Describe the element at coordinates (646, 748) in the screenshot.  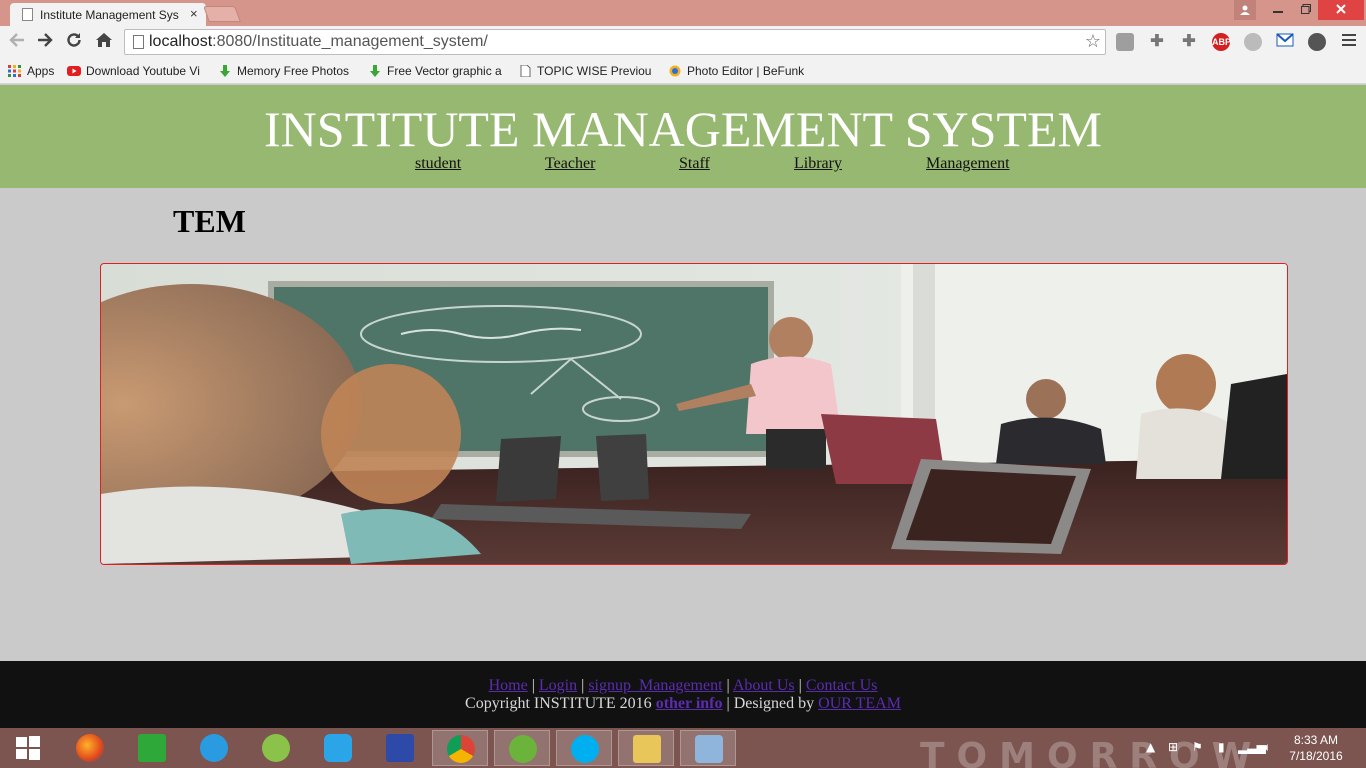
I see `file-explorer-icon` at that location.